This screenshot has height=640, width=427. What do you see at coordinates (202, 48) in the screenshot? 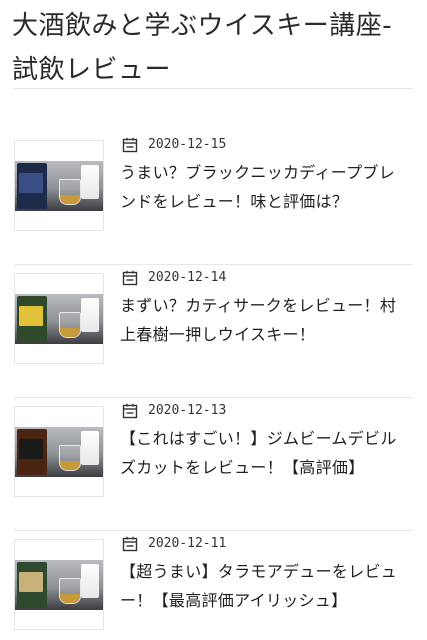
I see `page-title: 大酒飲みと学ぶウイスキー講座-試飲レビュー` at bounding box center [202, 48].